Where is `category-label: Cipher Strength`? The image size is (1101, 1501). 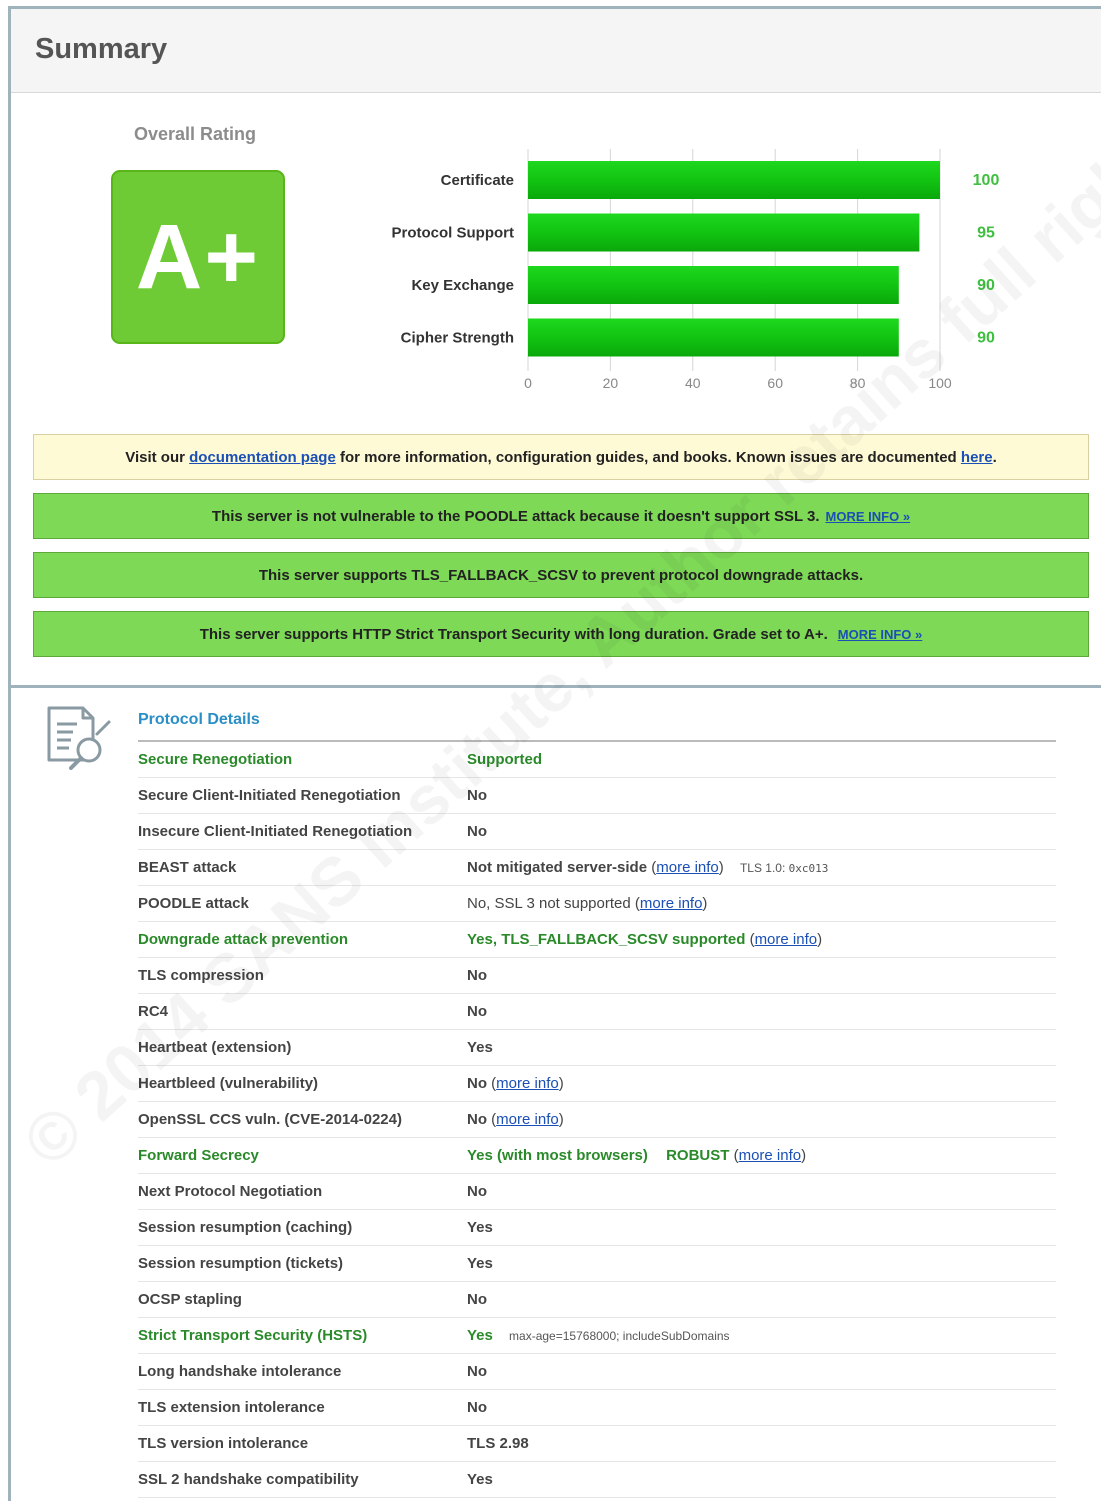
category-label: Cipher Strength is located at coordinates (457, 338).